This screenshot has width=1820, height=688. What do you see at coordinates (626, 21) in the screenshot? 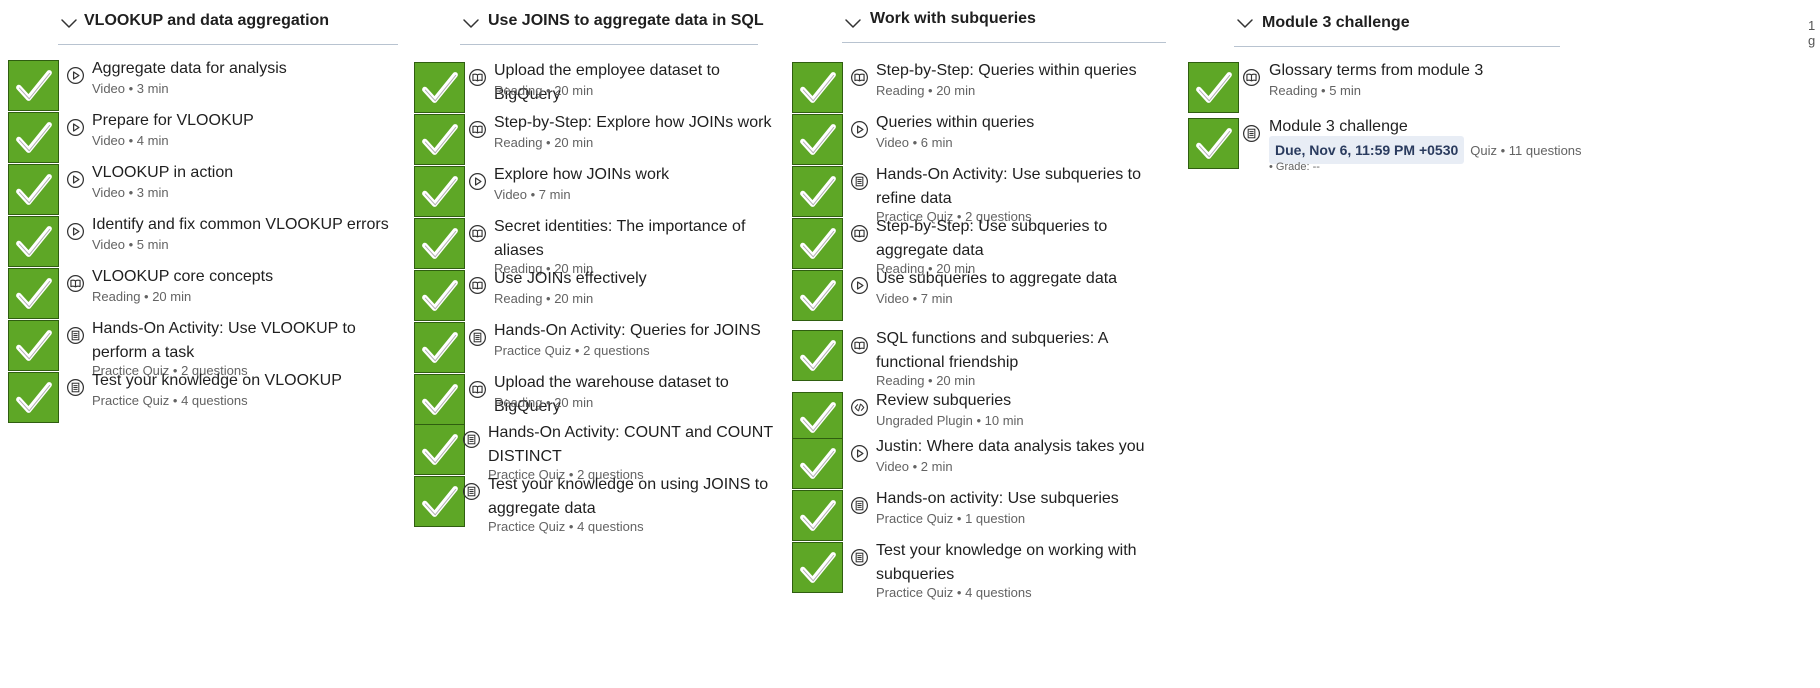
I see `section-title: Use JOINS to aggregate data in SQL` at bounding box center [626, 21].